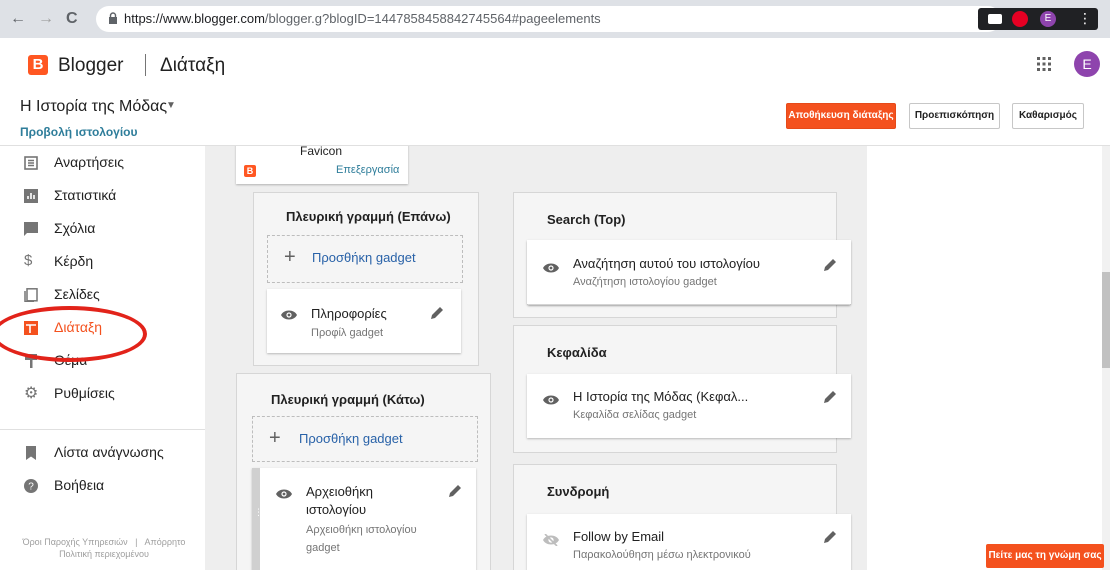  What do you see at coordinates (1048, 19) in the screenshot?
I see `profile-extension-icon: E` at bounding box center [1048, 19].